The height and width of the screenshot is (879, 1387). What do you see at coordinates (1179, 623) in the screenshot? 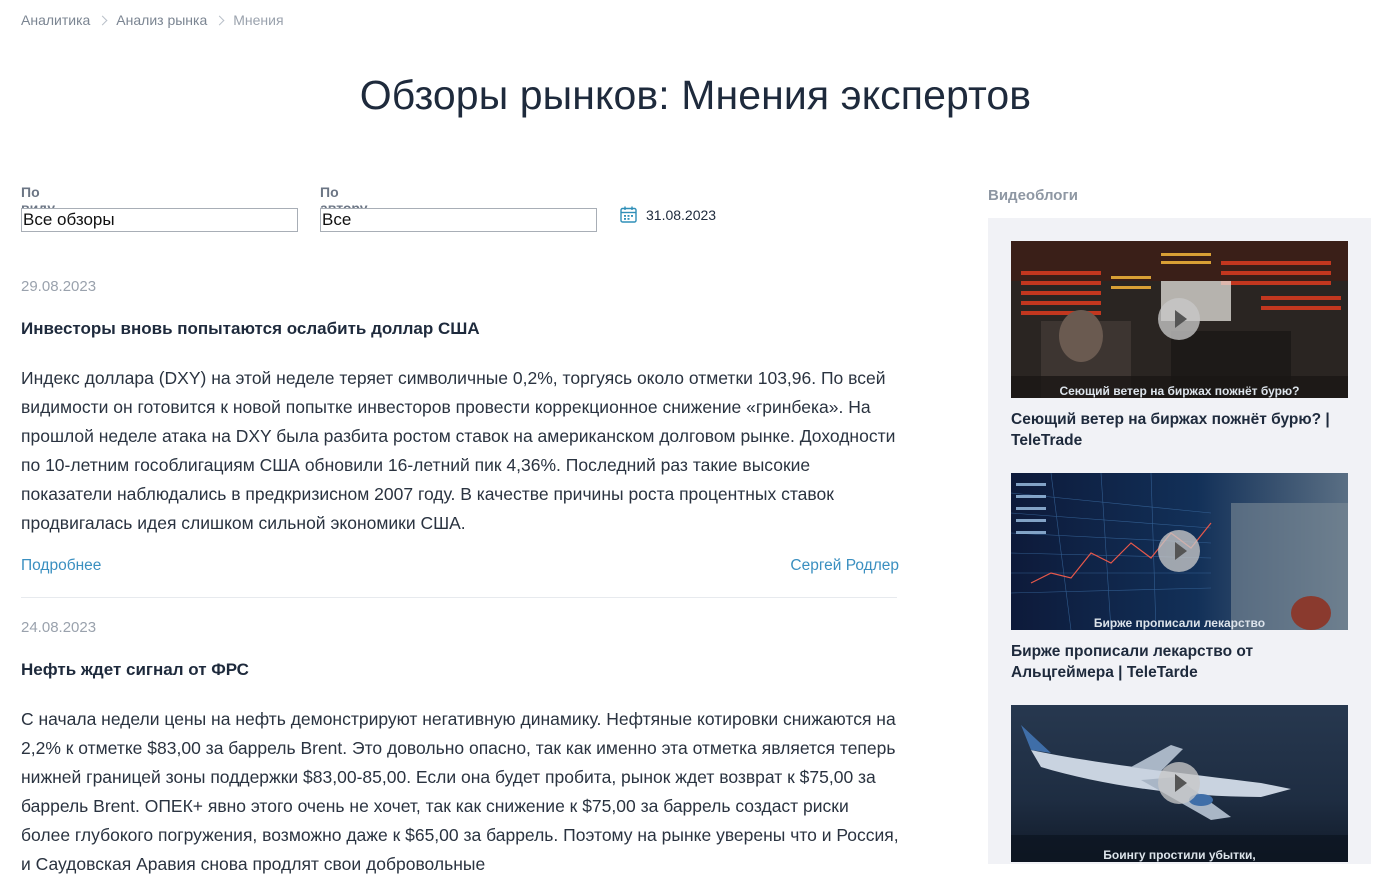
I see `video-thumbnail-caption: Бирже прописали лекарство` at bounding box center [1179, 623].